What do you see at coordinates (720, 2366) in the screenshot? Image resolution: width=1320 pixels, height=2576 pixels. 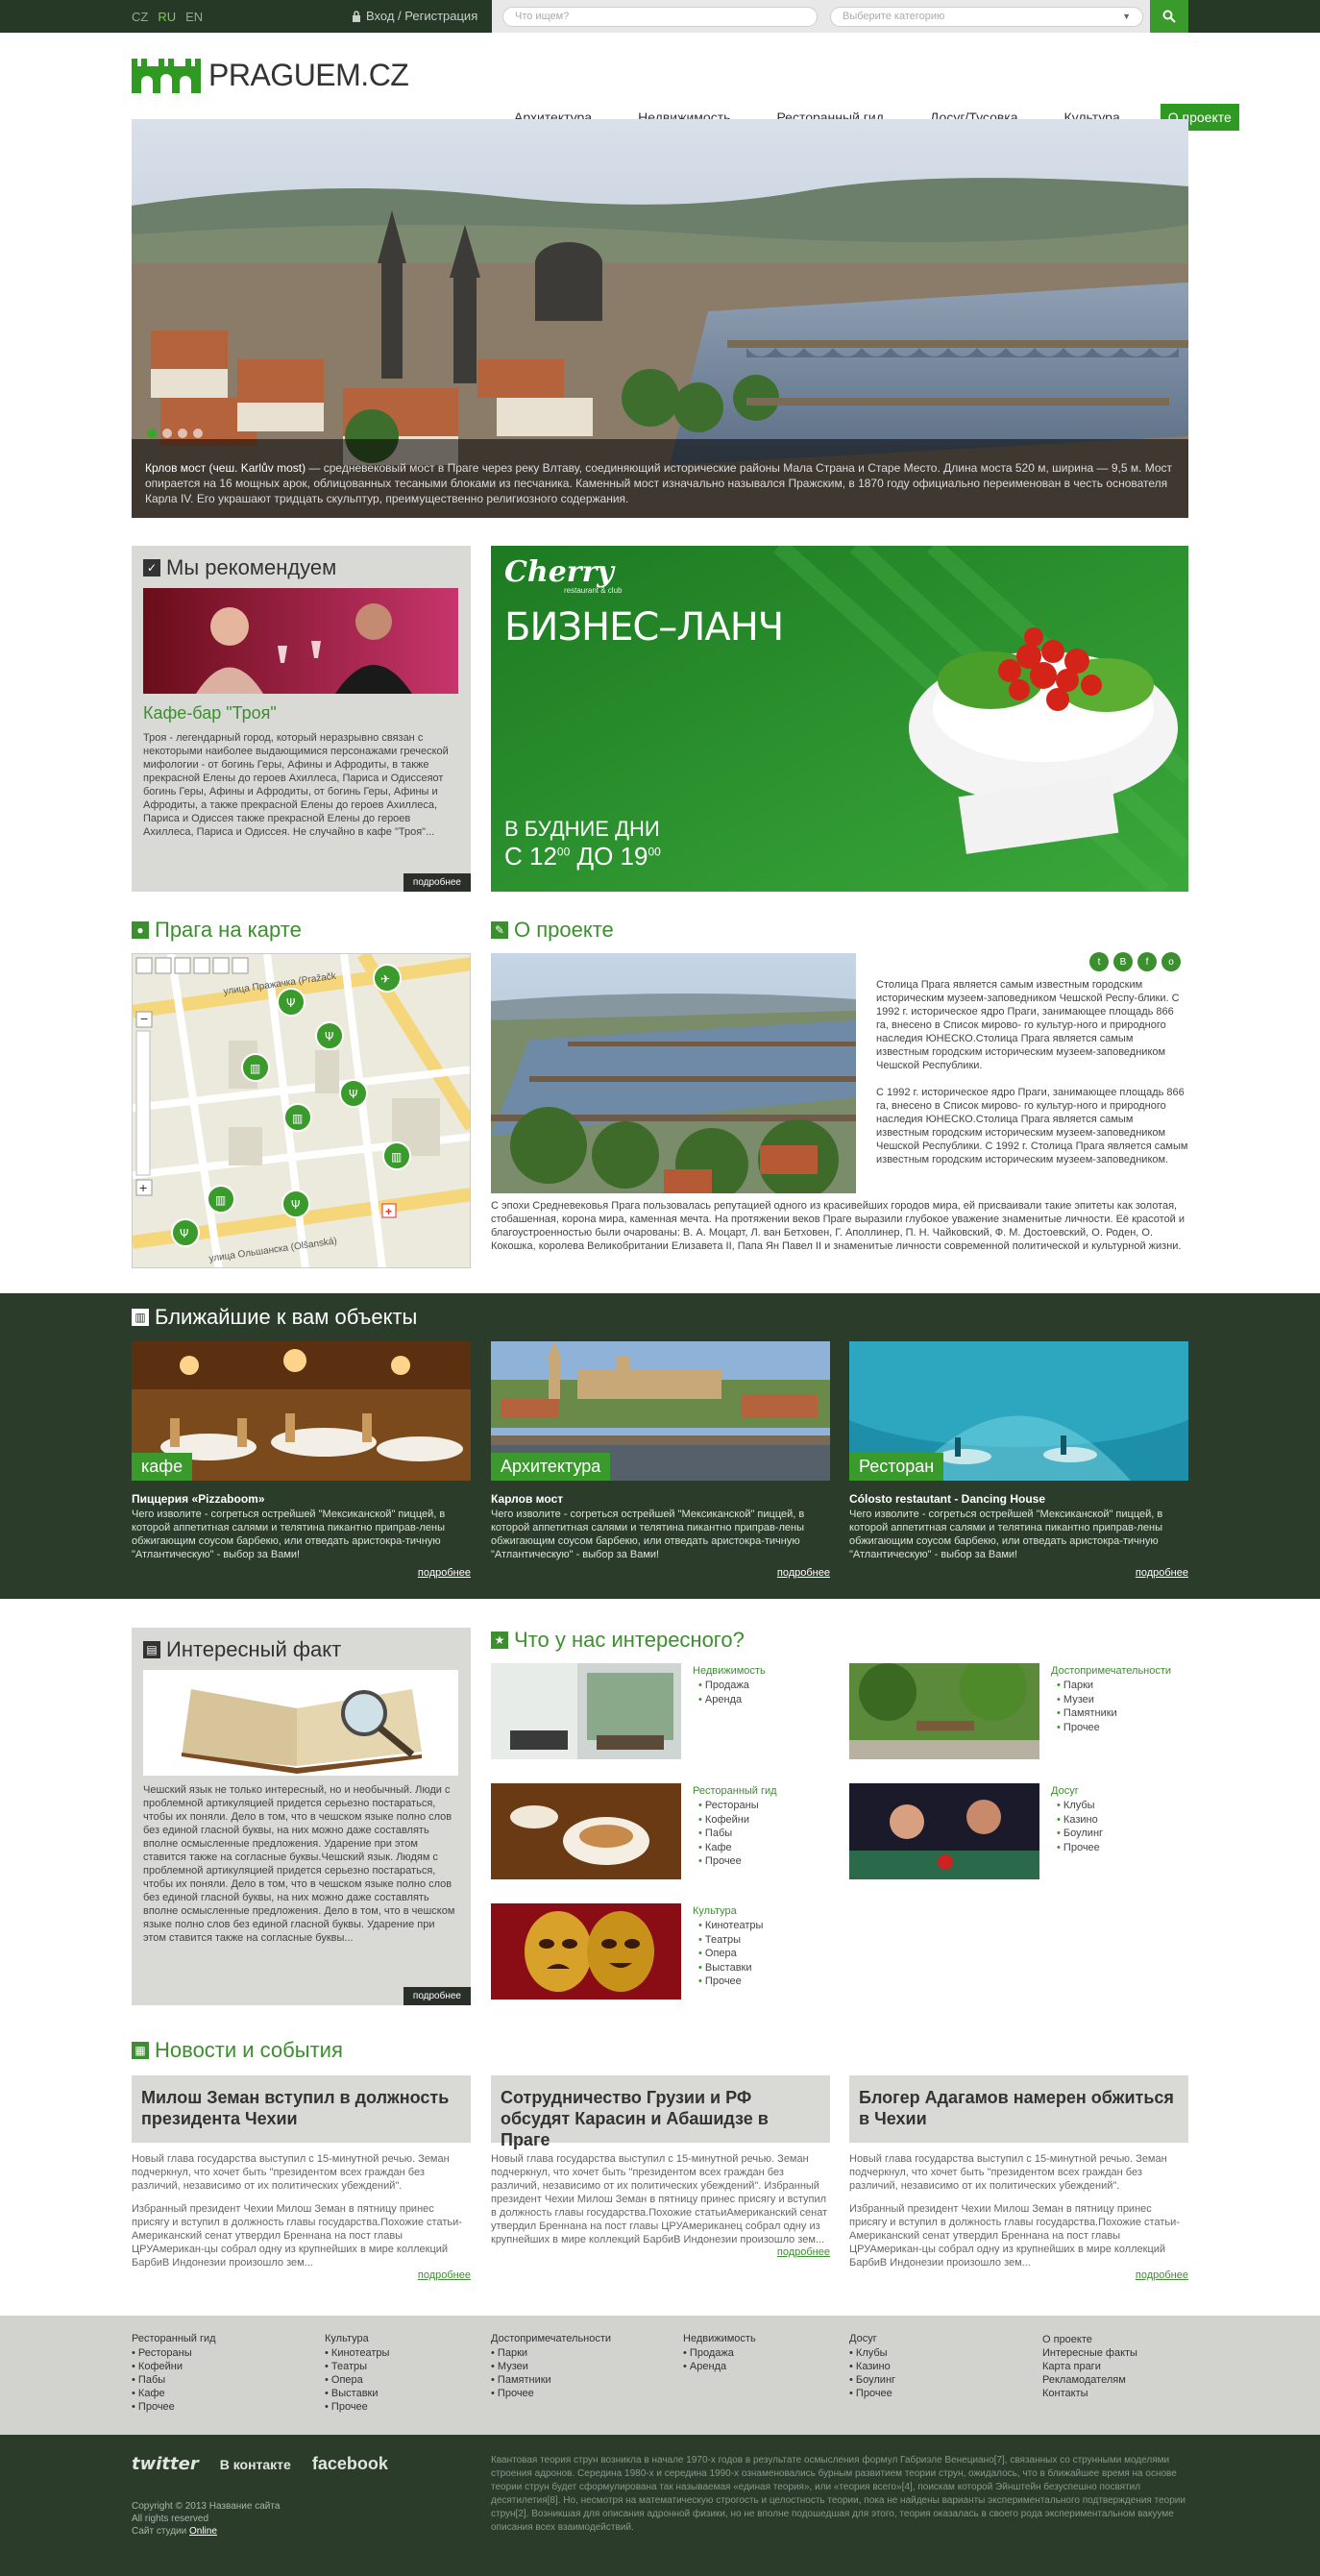 I see `footer-link: Аренда` at bounding box center [720, 2366].